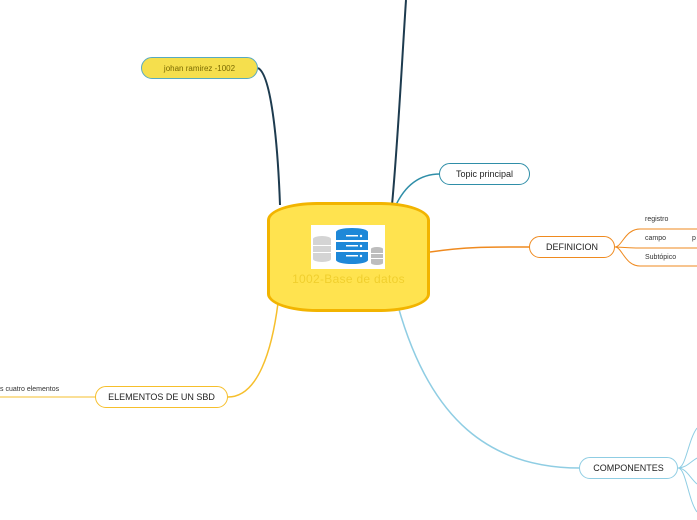 This screenshot has width=697, height=520. What do you see at coordinates (399, 103) in the screenshot?
I see `connector-top` at bounding box center [399, 103].